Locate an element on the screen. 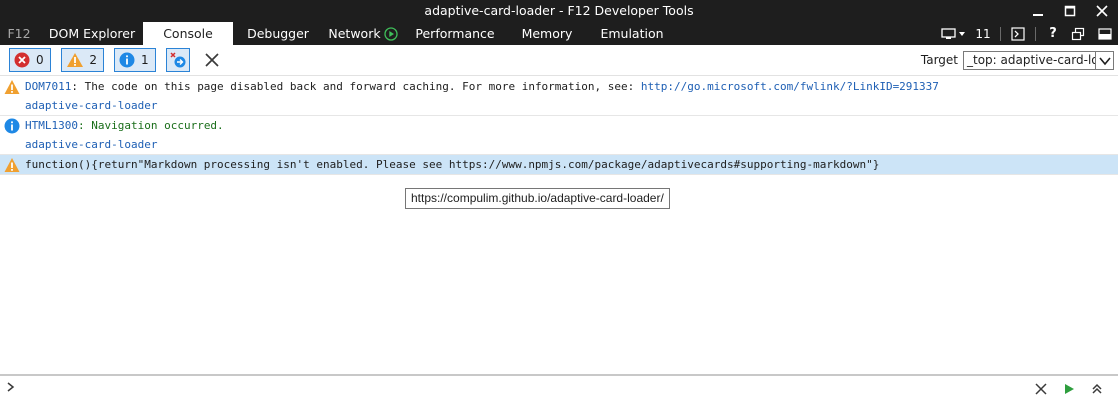 This screenshot has width=1118, height=400. expand-multiline-button is located at coordinates (1097, 389).